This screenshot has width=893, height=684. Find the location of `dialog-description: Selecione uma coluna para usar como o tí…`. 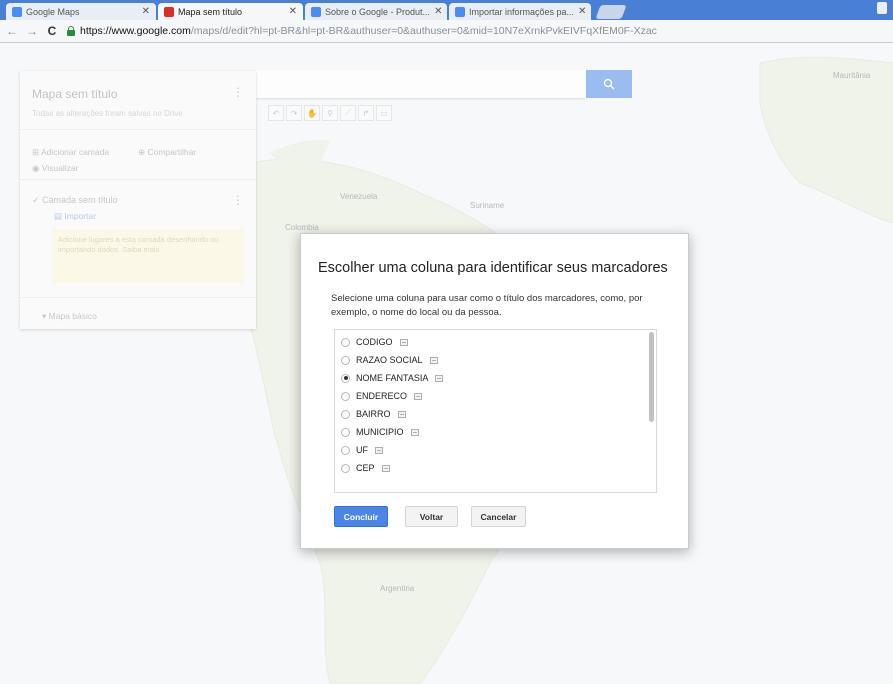

dialog-description: Selecione uma coluna para usar como o tí… is located at coordinates (487, 305).